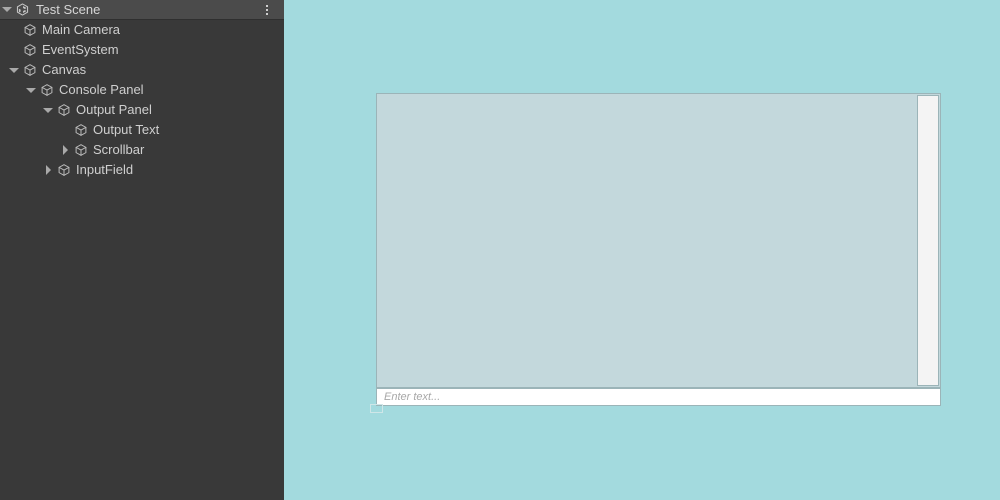 This screenshot has width=1000, height=500. What do you see at coordinates (22, 10) in the screenshot?
I see `unity-scene-icon` at bounding box center [22, 10].